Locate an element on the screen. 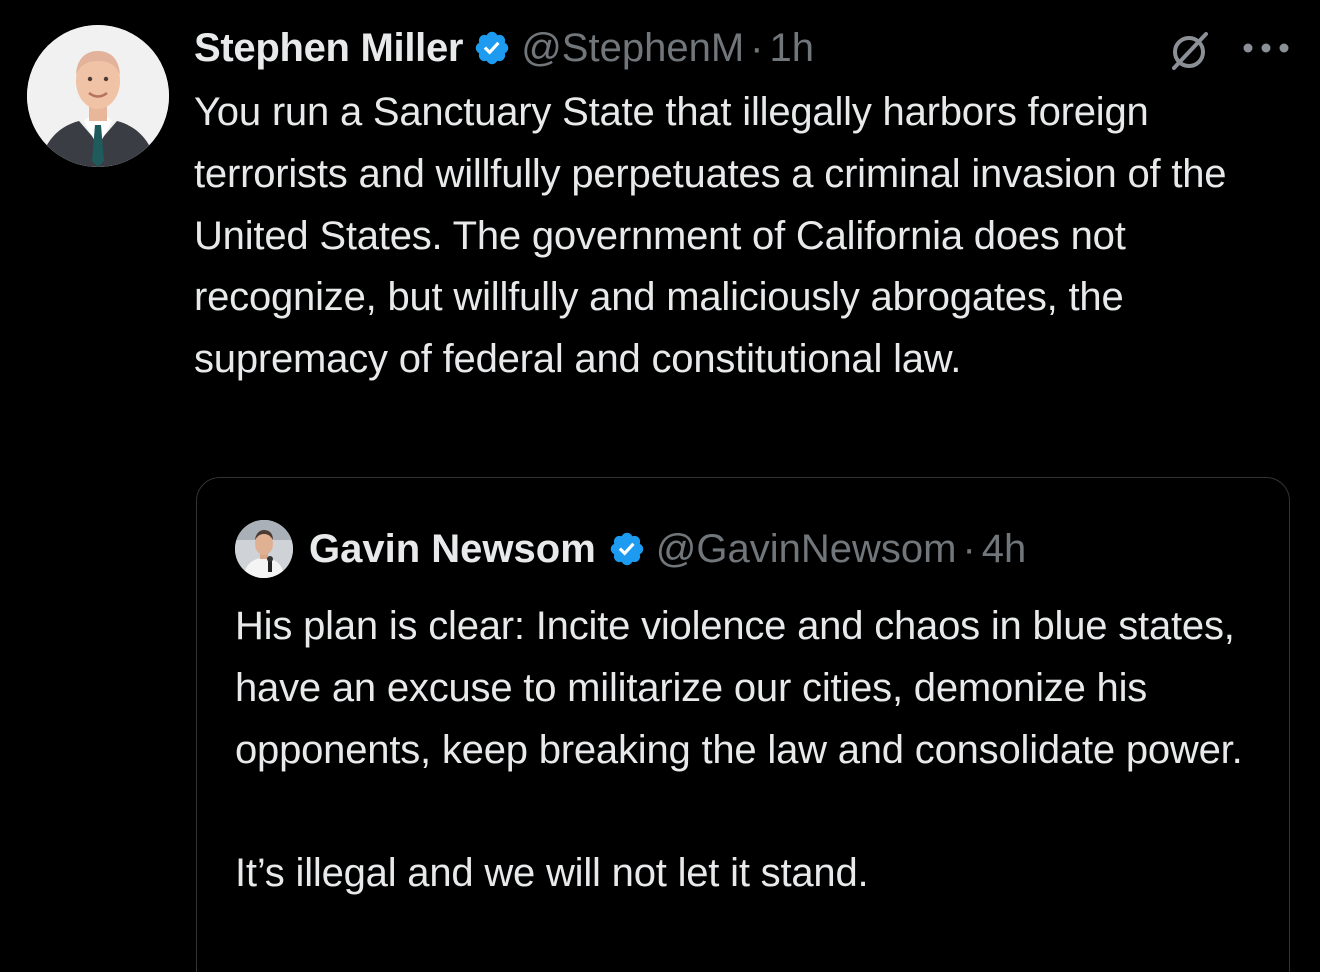  author-avatar is located at coordinates (98, 96).